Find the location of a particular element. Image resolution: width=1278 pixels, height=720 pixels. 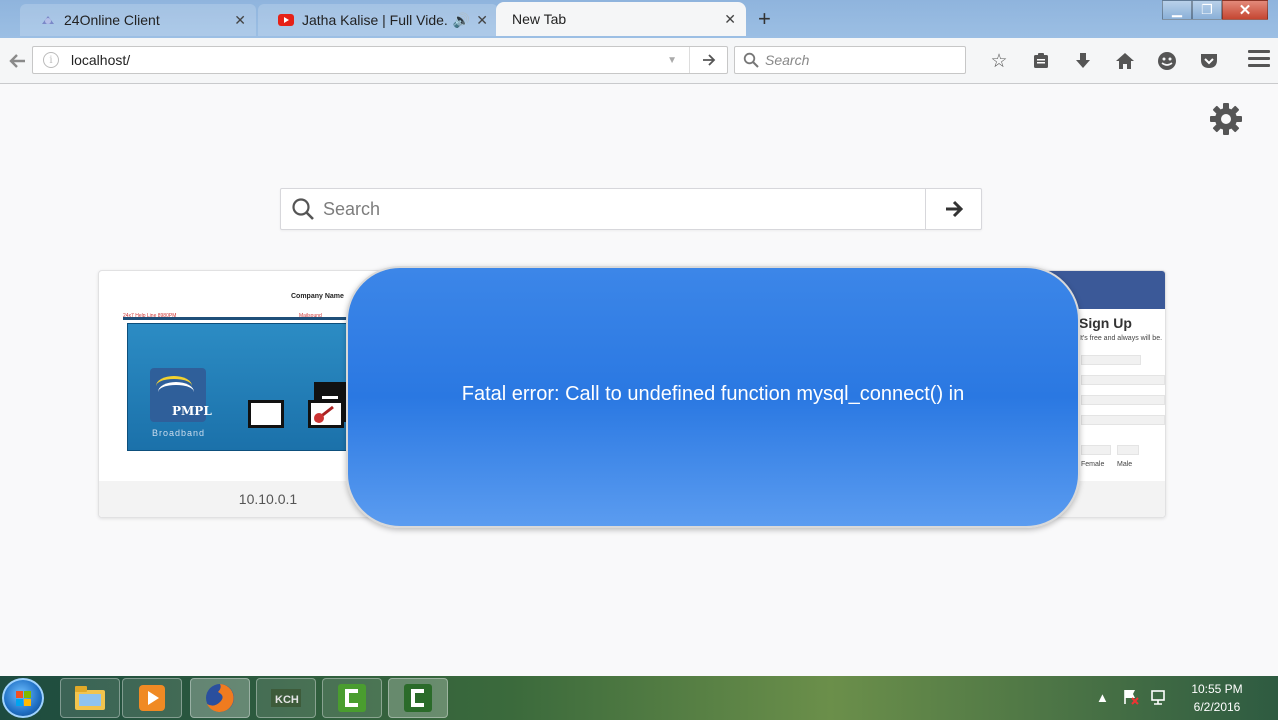

url-text: localhost/ is located at coordinates (369, 60).